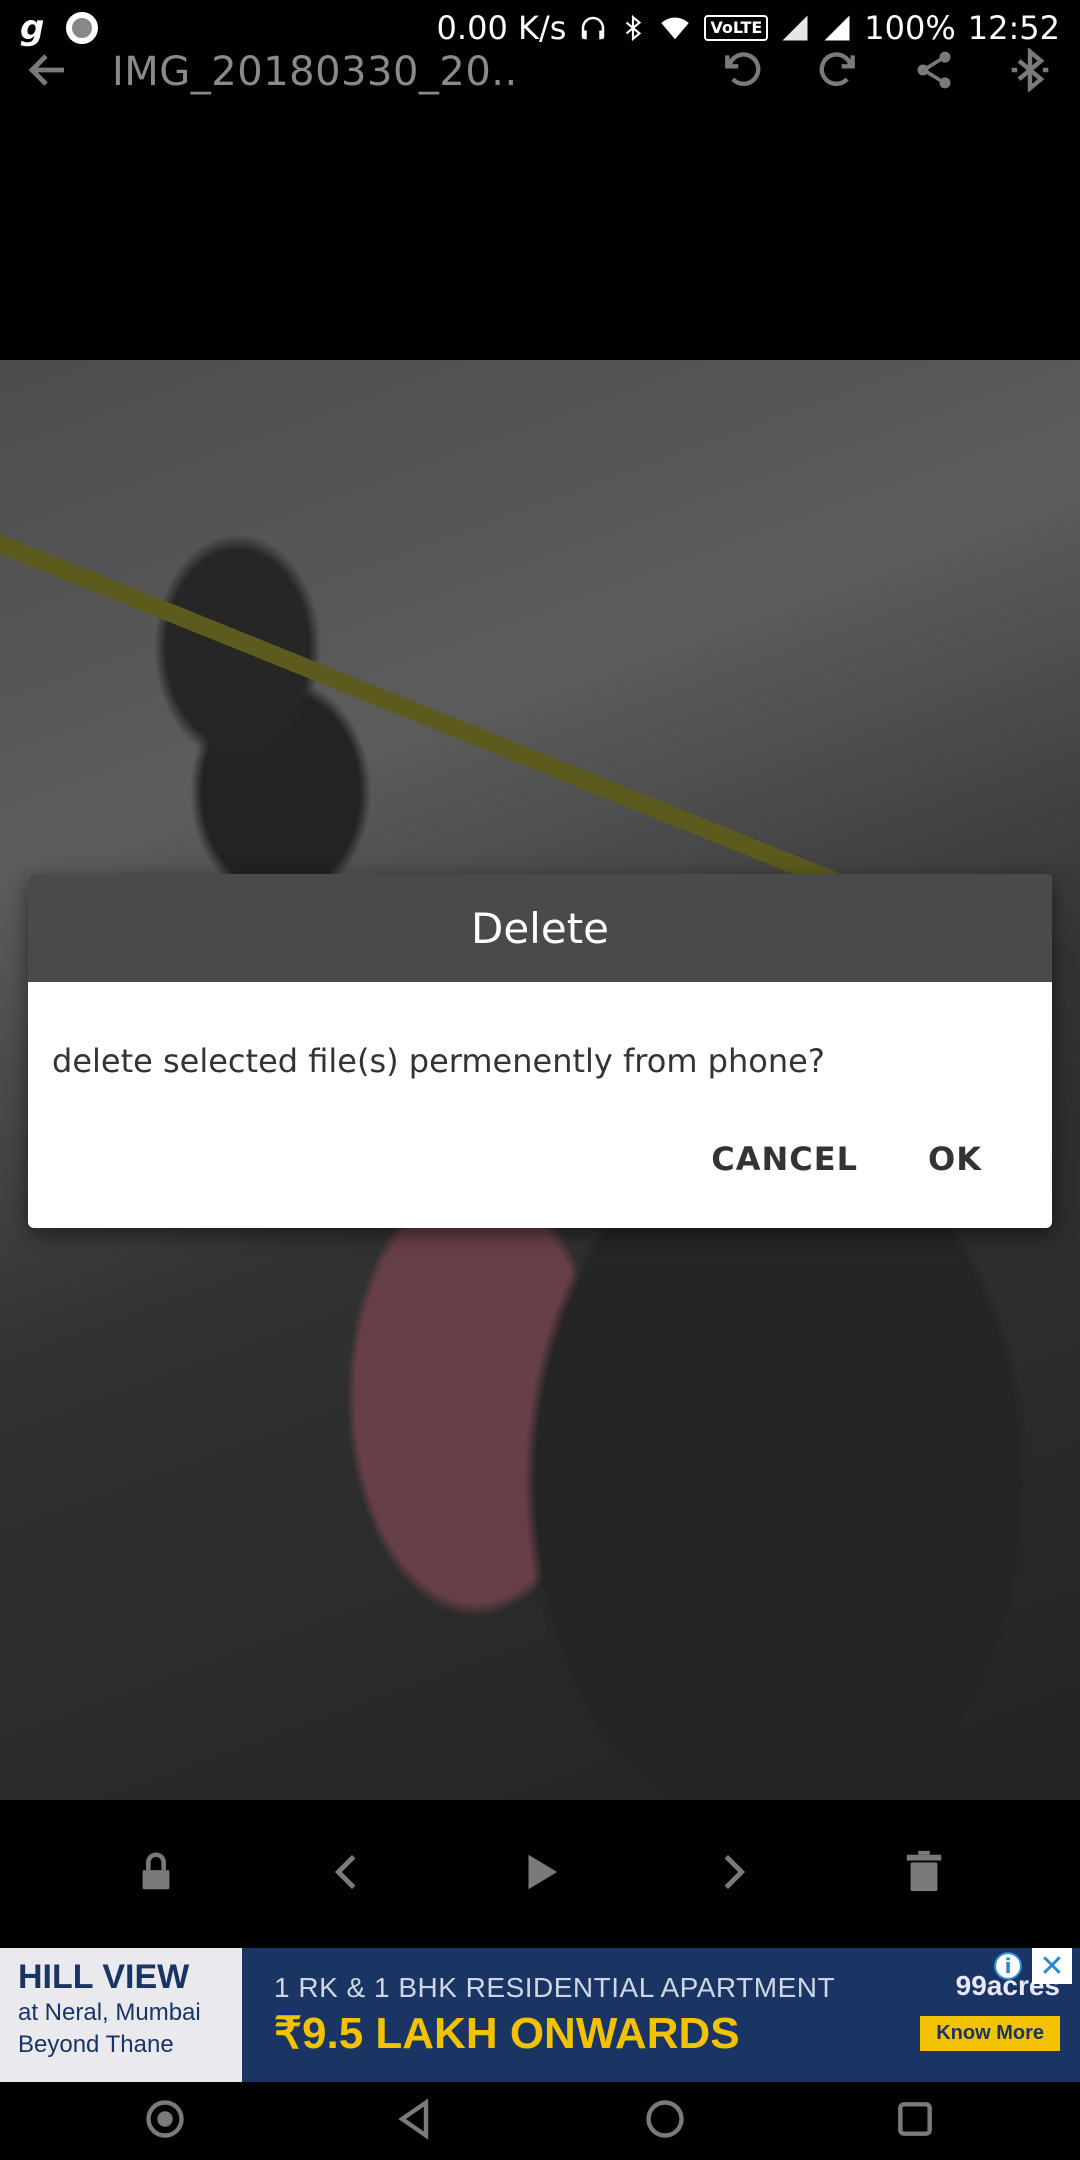  Describe the element at coordinates (990, 2033) in the screenshot. I see `ad-know-more-button: Know More` at that location.